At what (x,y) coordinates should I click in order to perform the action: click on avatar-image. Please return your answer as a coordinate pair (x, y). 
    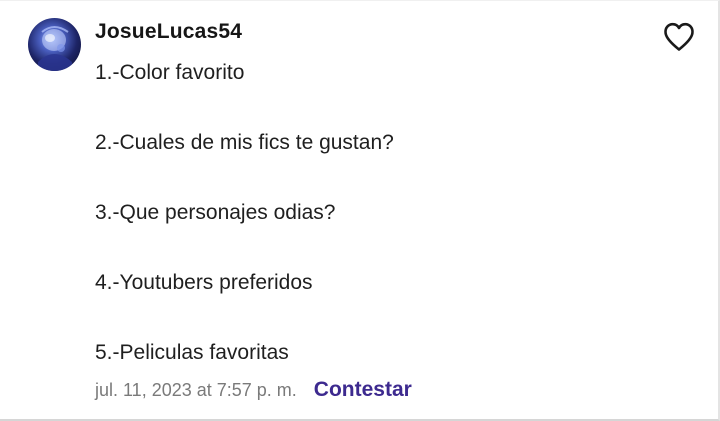
    Looking at the image, I should click on (55, 48).